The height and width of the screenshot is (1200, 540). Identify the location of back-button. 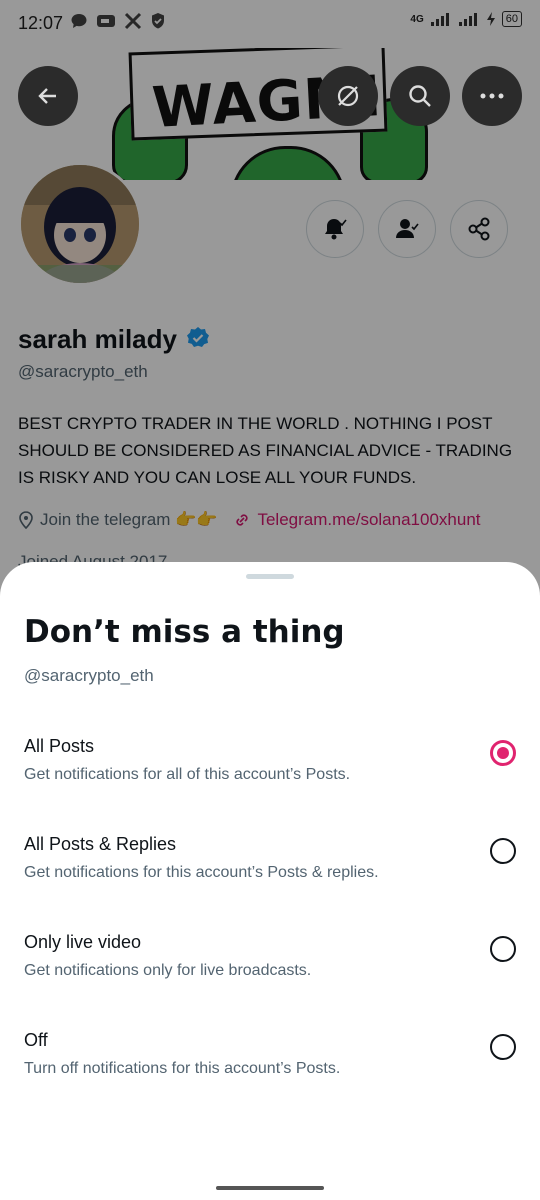
(48, 96).